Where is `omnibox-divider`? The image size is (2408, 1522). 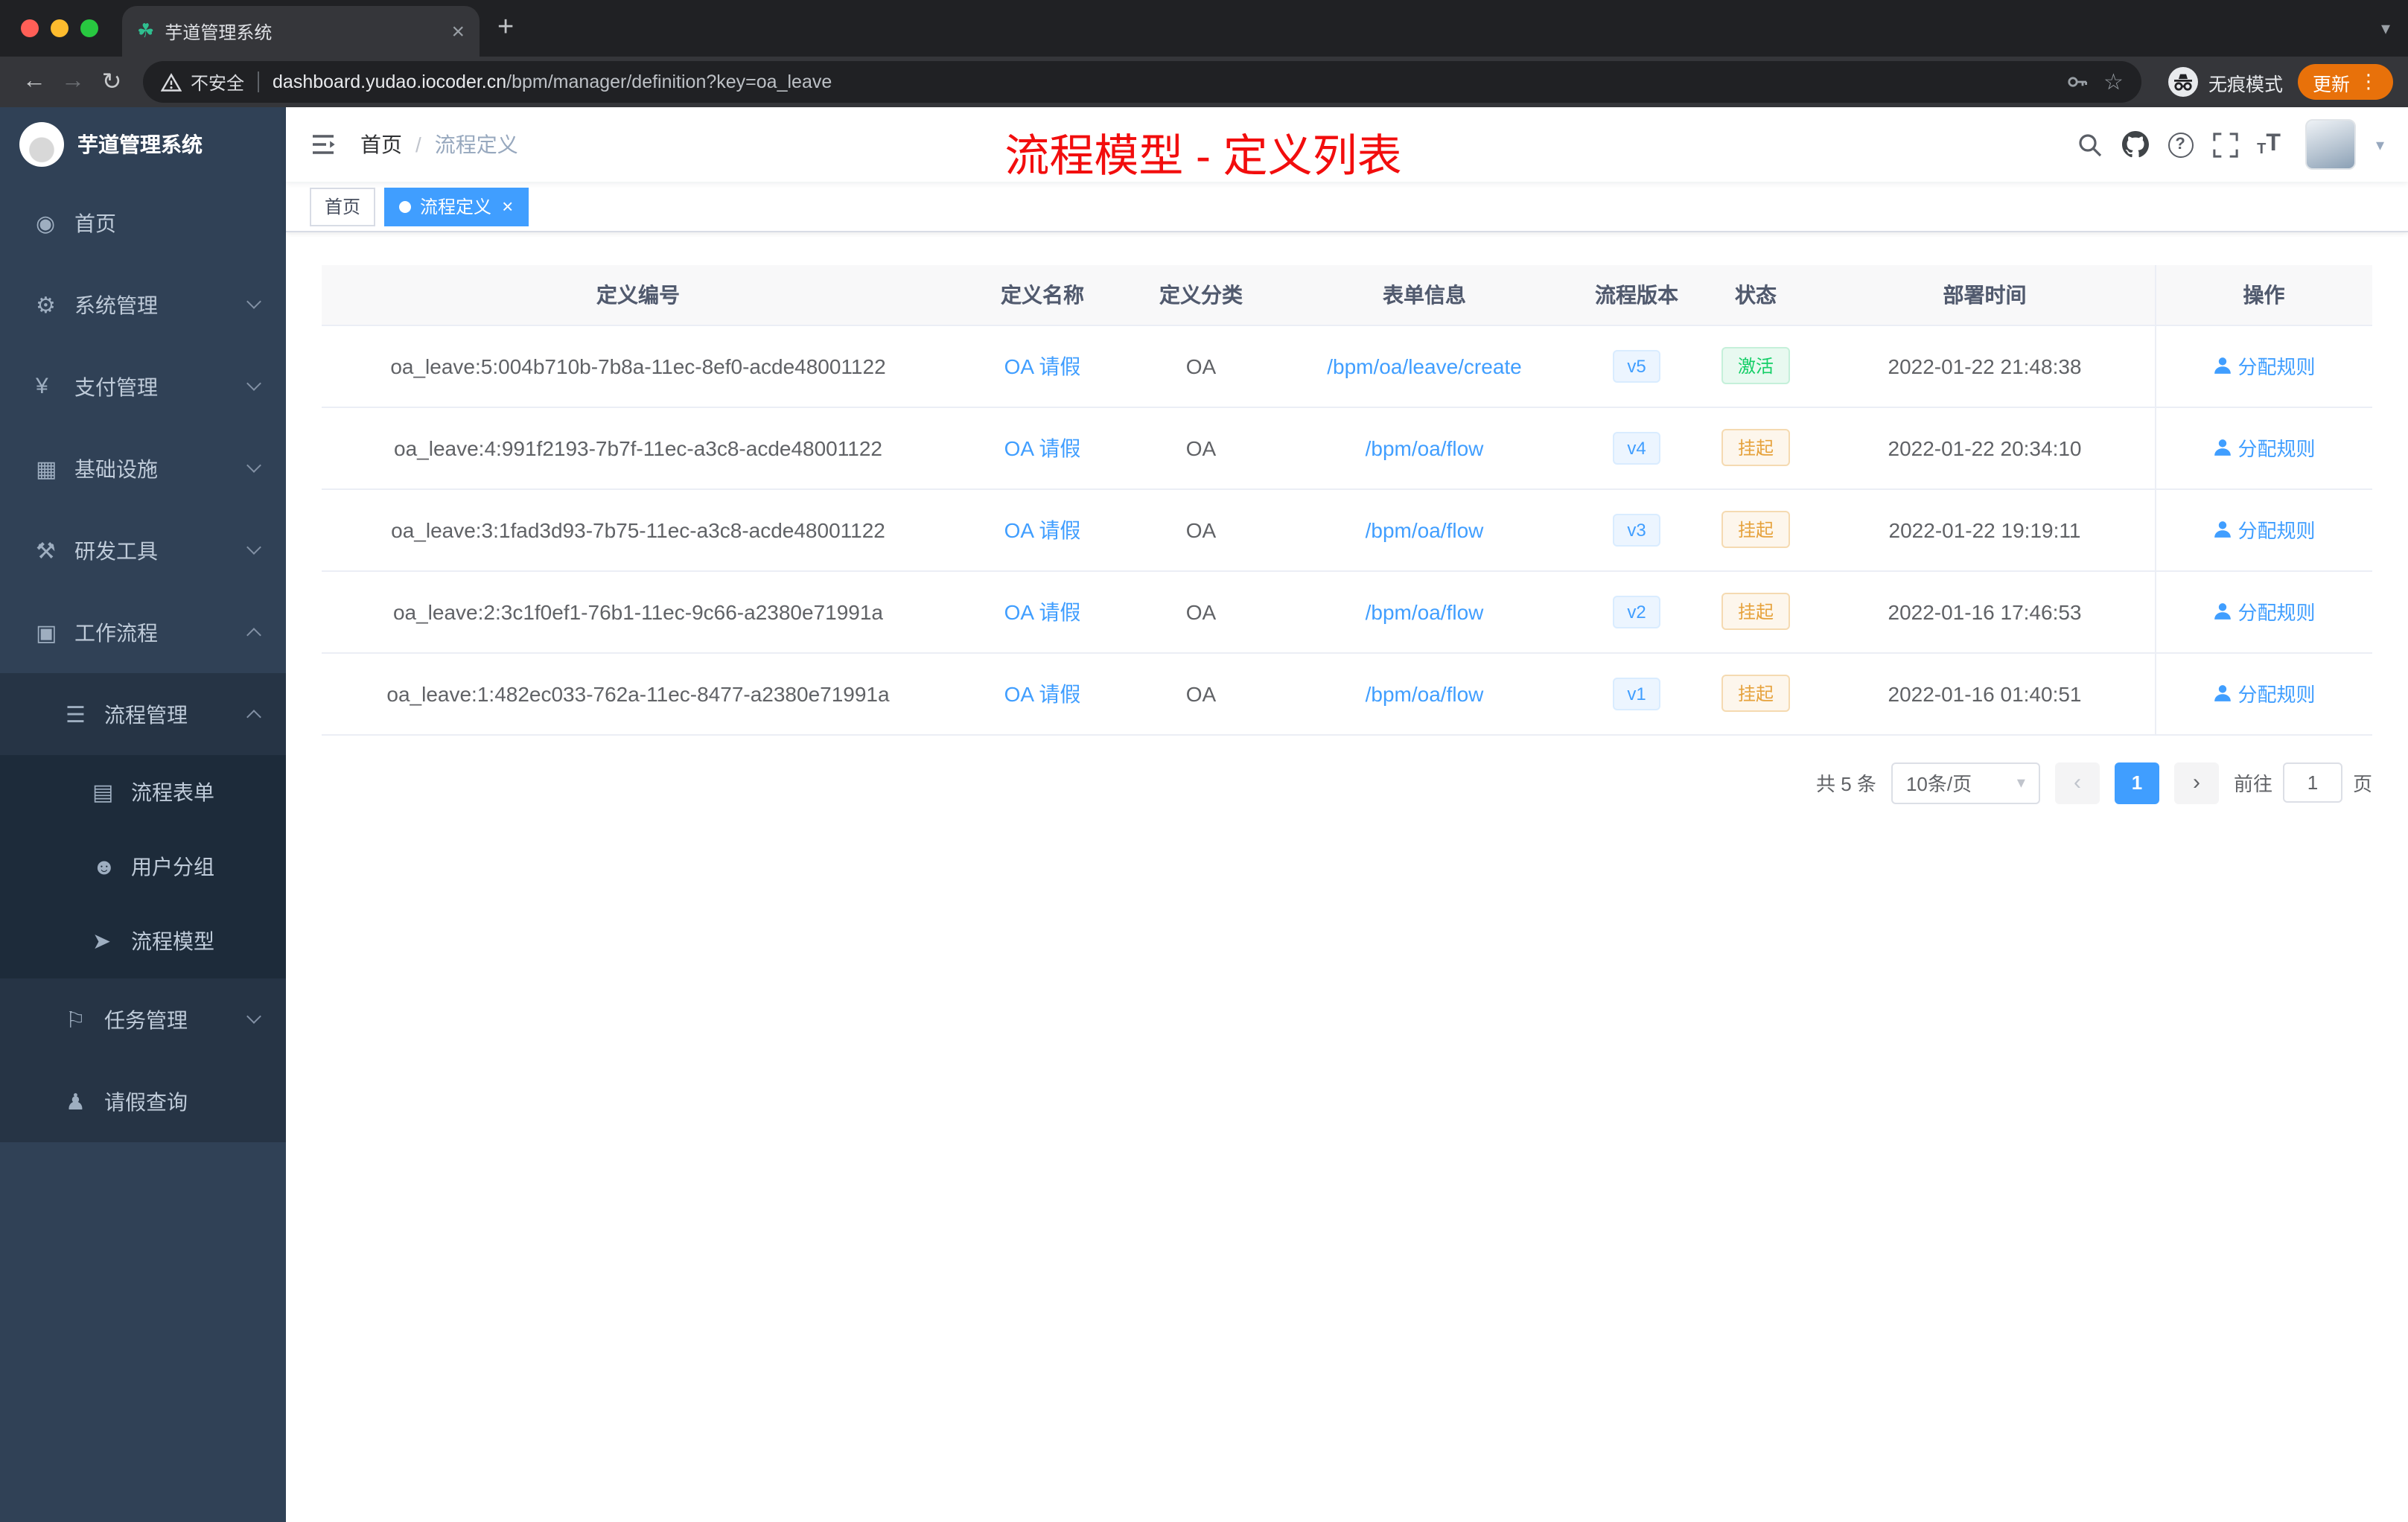 omnibox-divider is located at coordinates (259, 81).